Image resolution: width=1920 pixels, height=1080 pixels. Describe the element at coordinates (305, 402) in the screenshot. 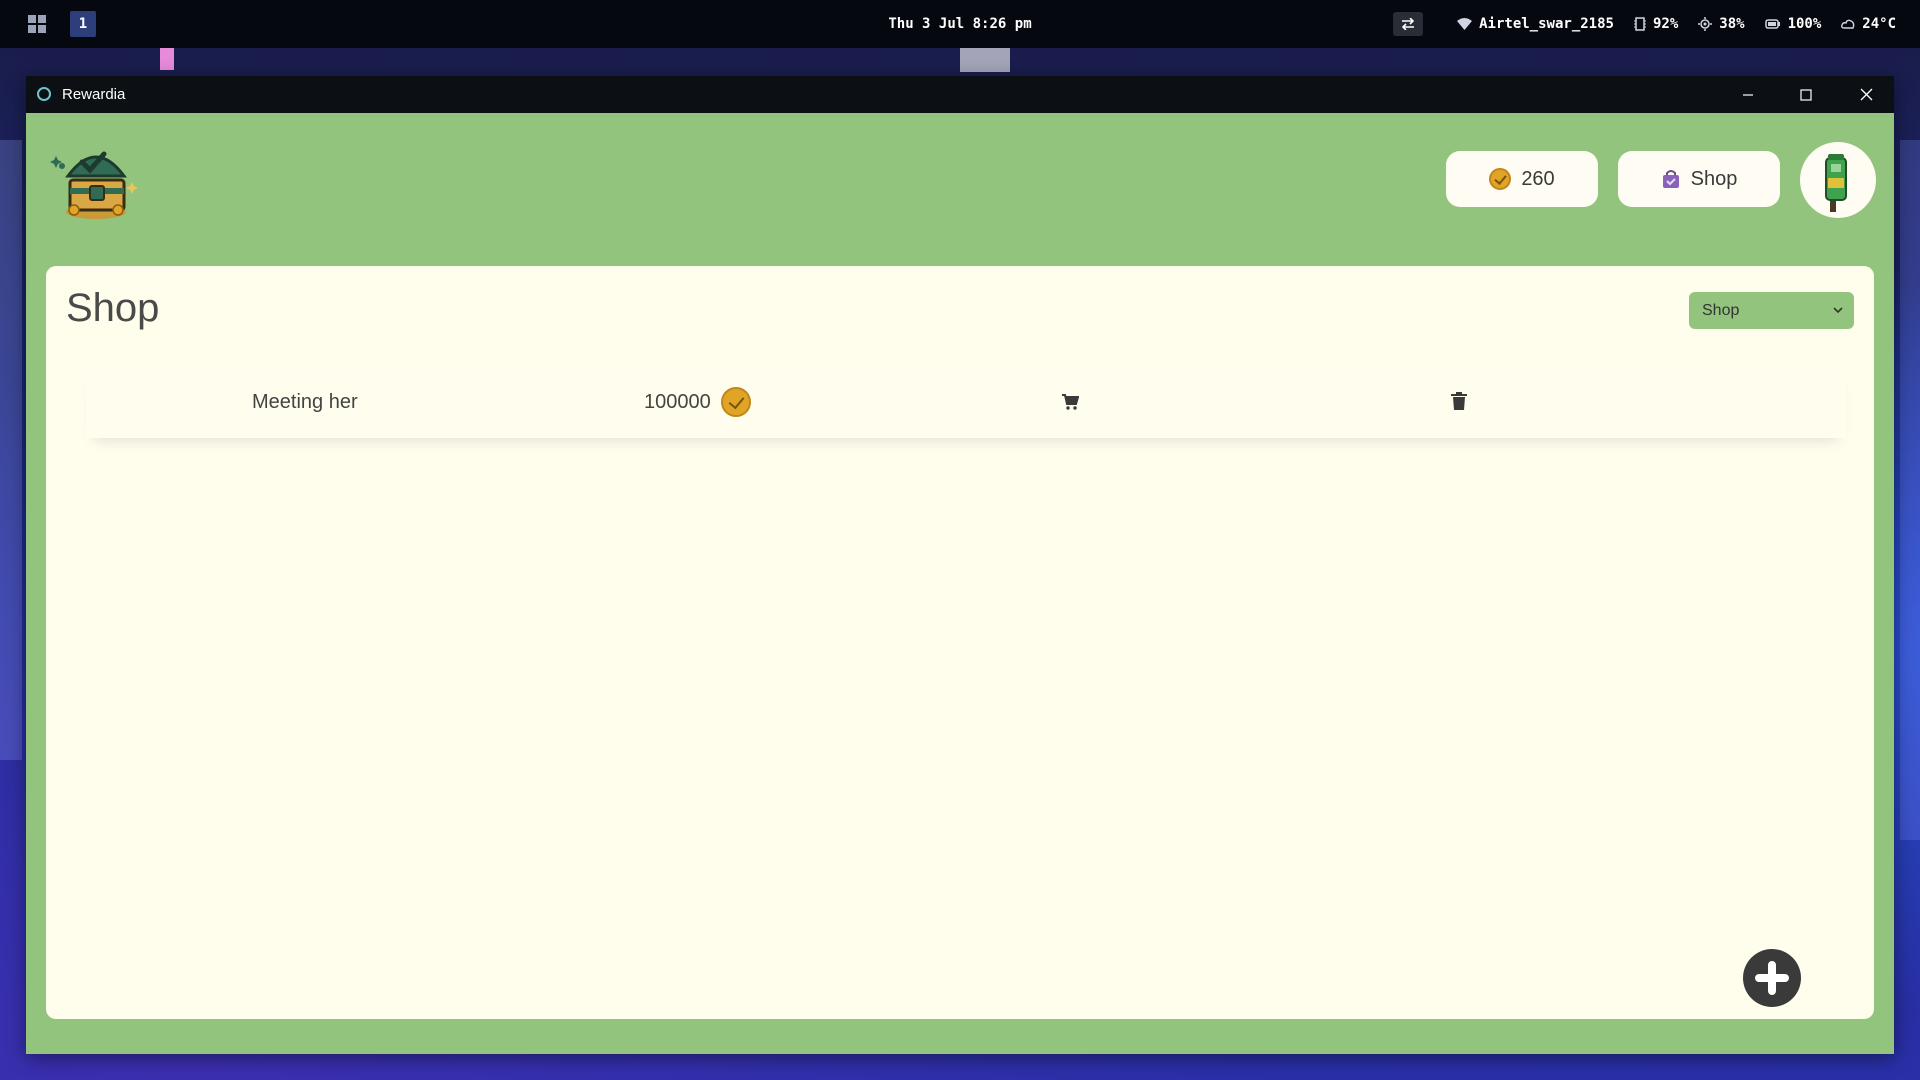

I see `item-name: Meeting her` at that location.